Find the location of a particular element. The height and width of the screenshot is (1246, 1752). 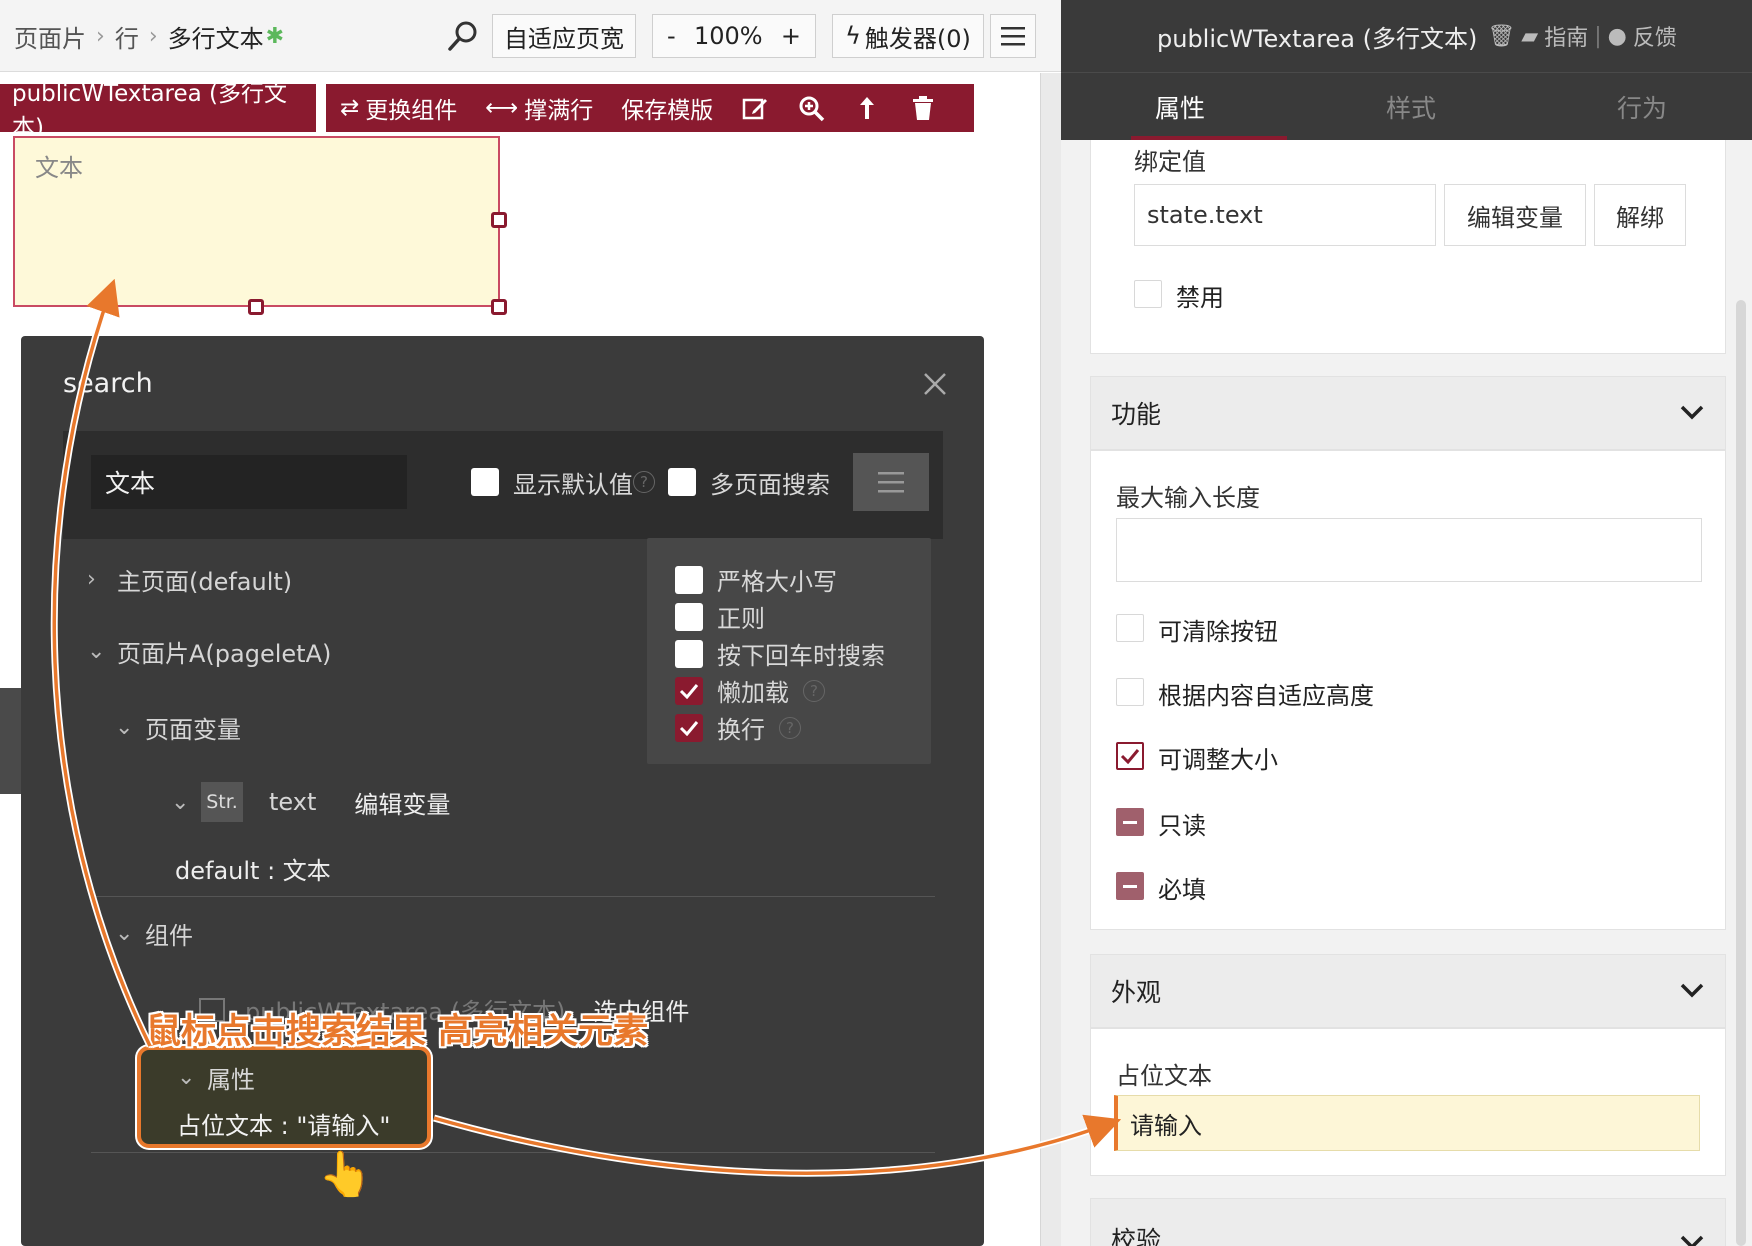

zoom-out-button: - is located at coordinates (671, 36).